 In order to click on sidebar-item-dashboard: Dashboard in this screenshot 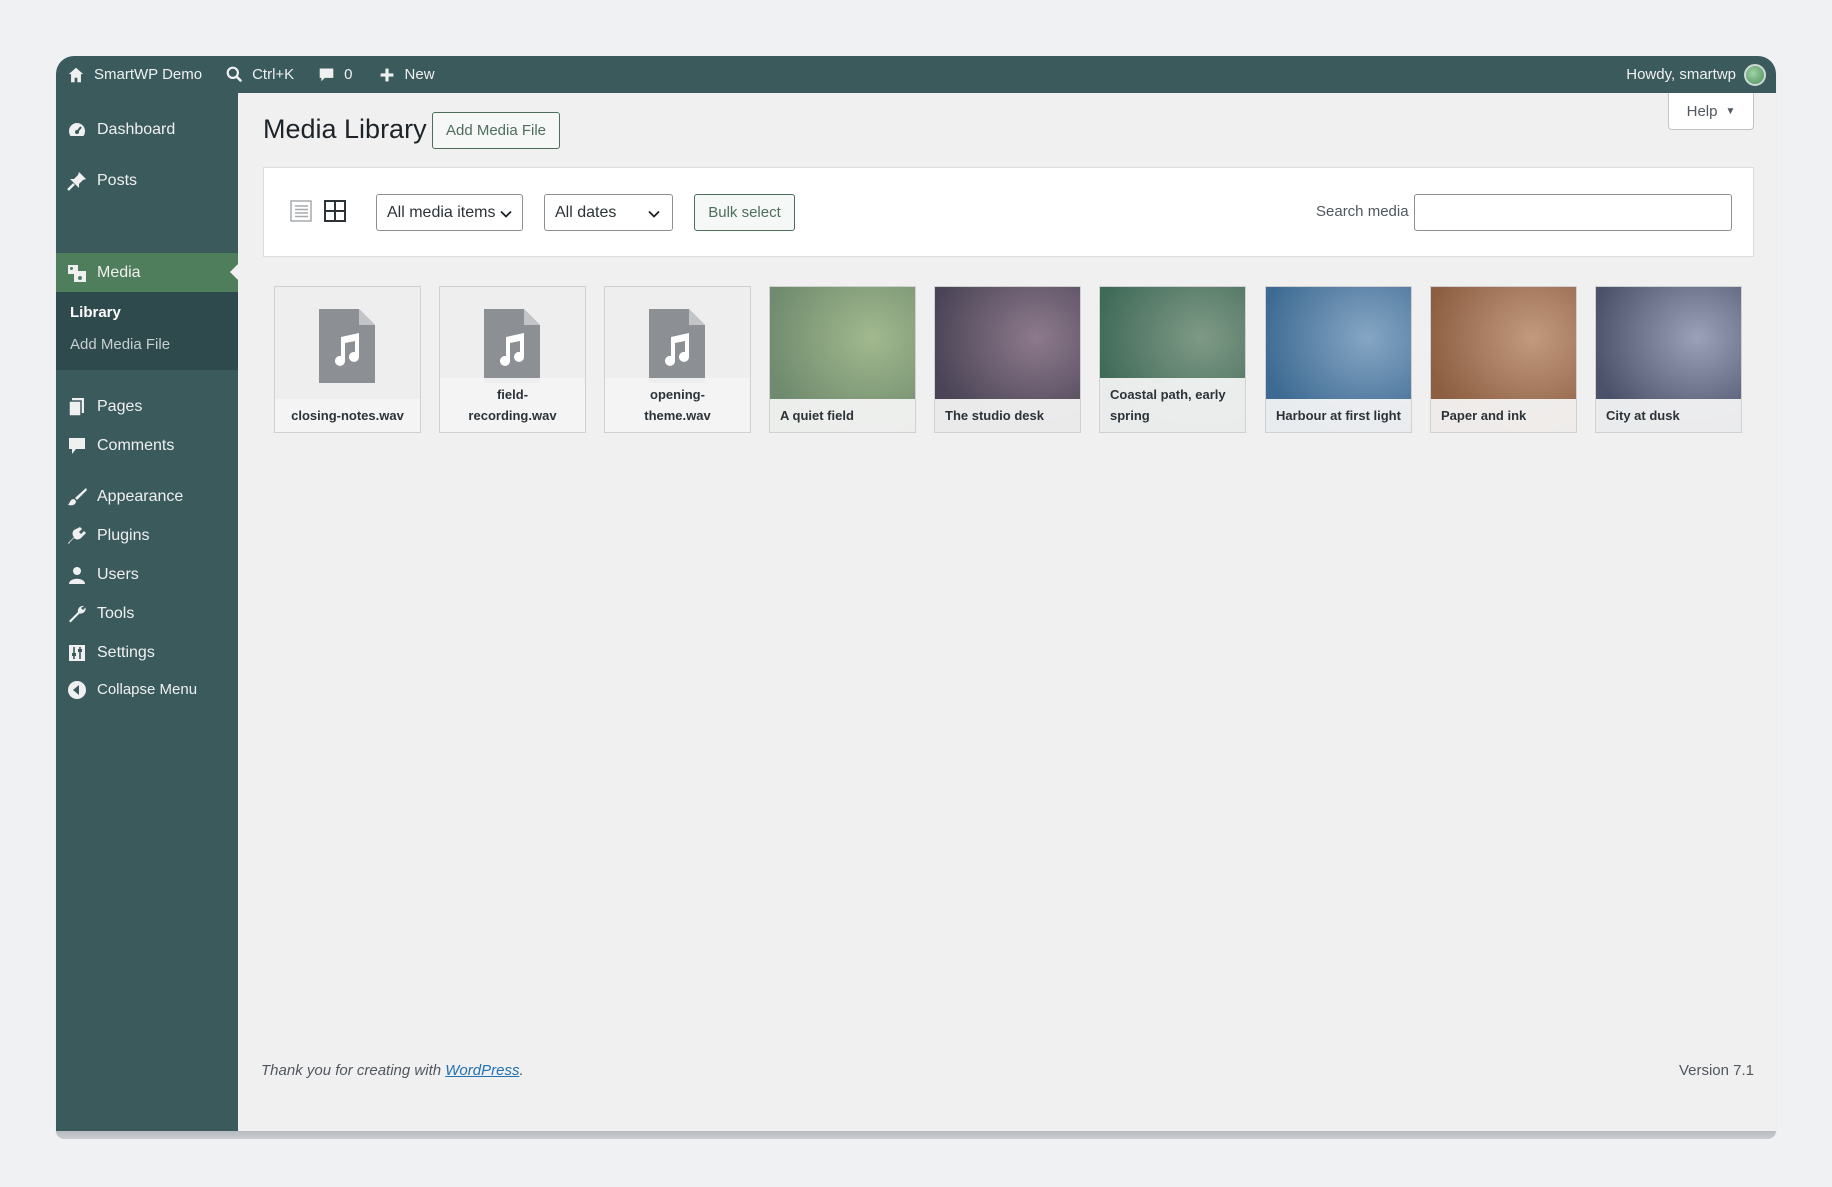, I will do `click(147, 129)`.